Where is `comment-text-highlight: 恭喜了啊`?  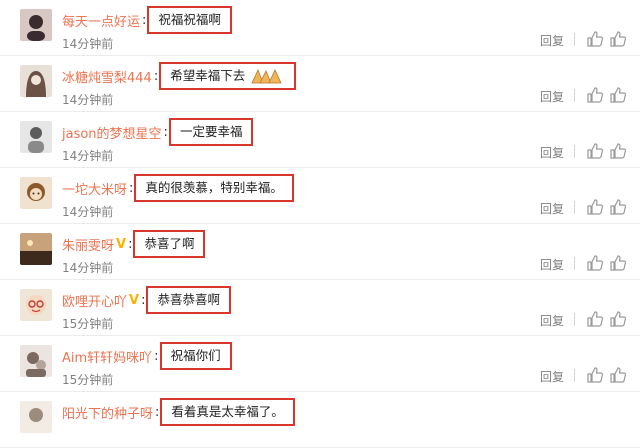 comment-text-highlight: 恭喜了啊 is located at coordinates (169, 244).